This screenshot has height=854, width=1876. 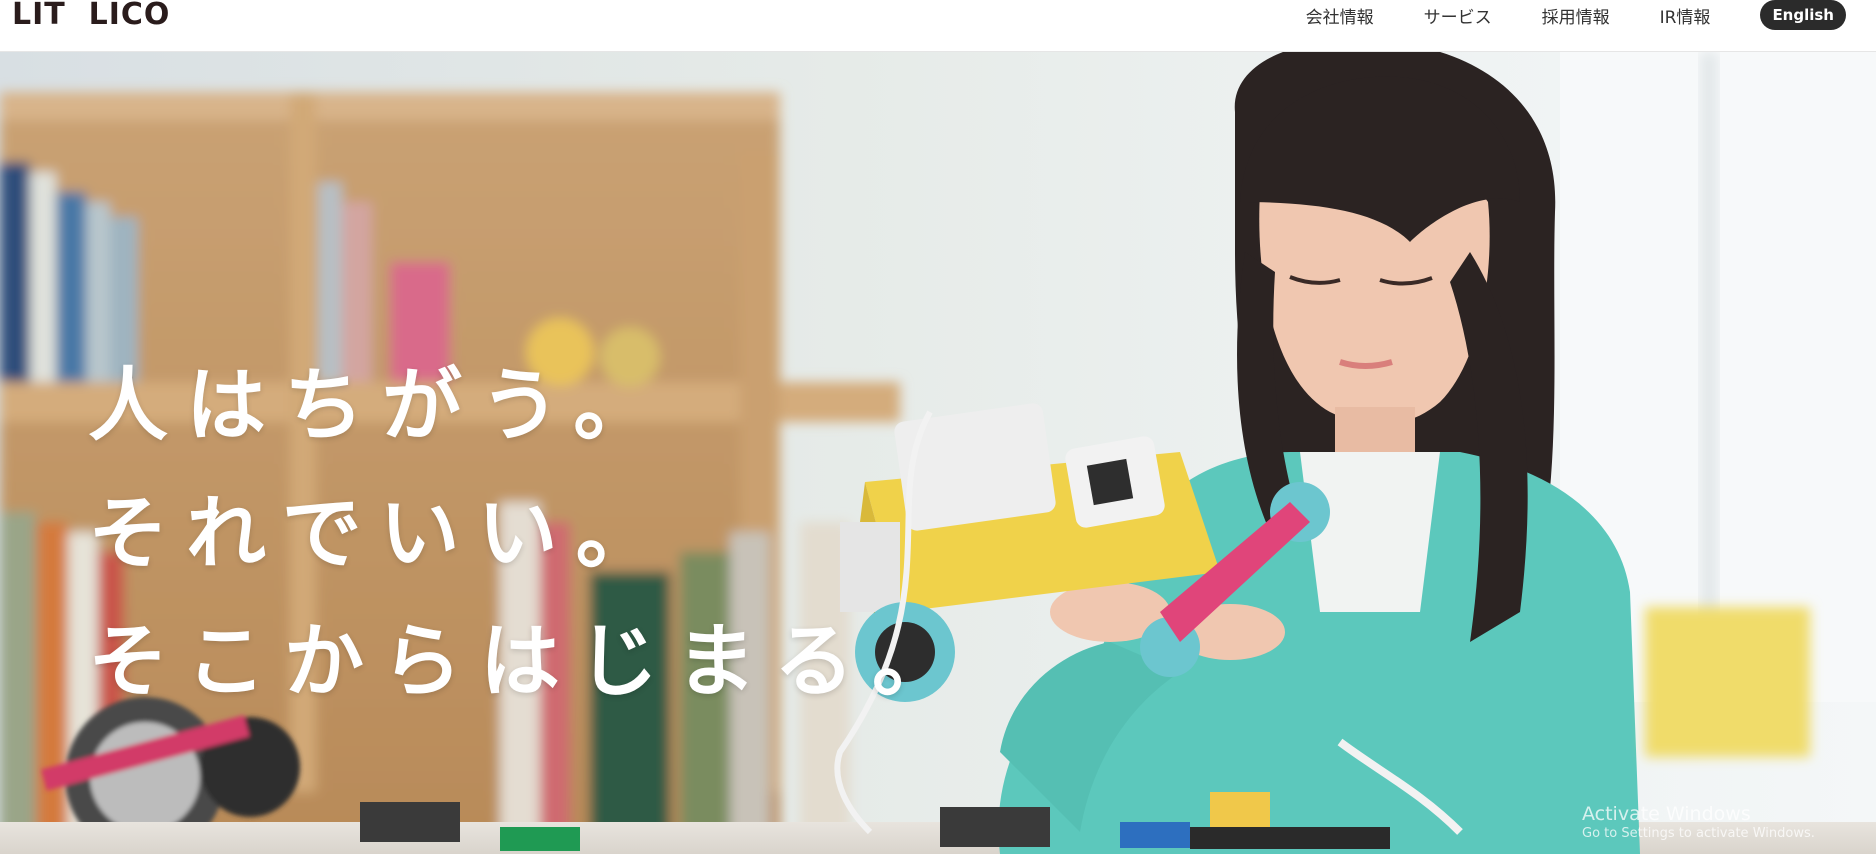 What do you see at coordinates (91, 16) in the screenshot?
I see `litalico-logo: LIT LICO` at bounding box center [91, 16].